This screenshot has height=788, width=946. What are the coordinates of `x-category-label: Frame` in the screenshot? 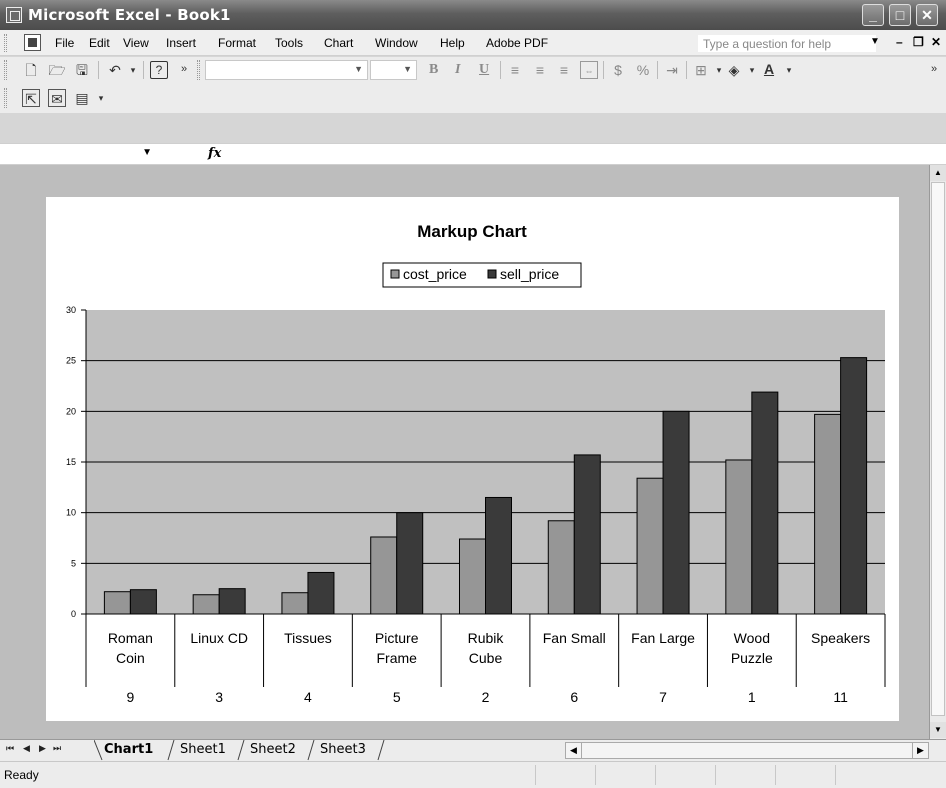 It's located at (396, 658).